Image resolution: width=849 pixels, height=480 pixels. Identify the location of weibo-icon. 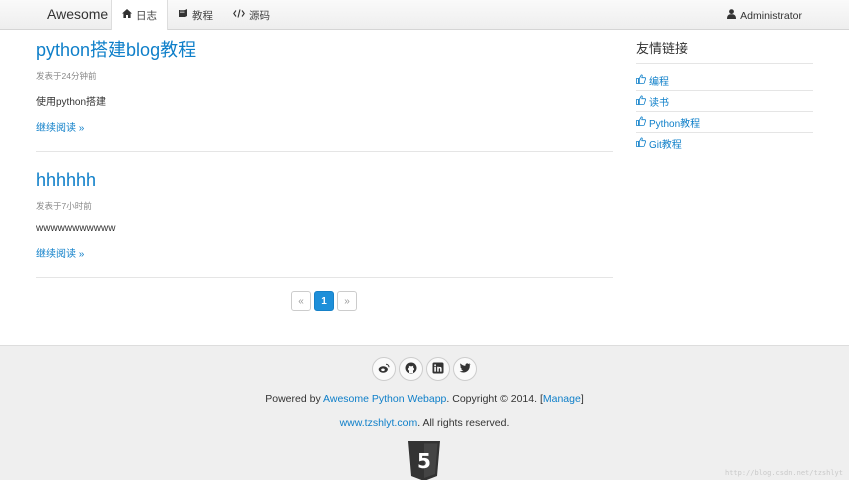
(384, 369).